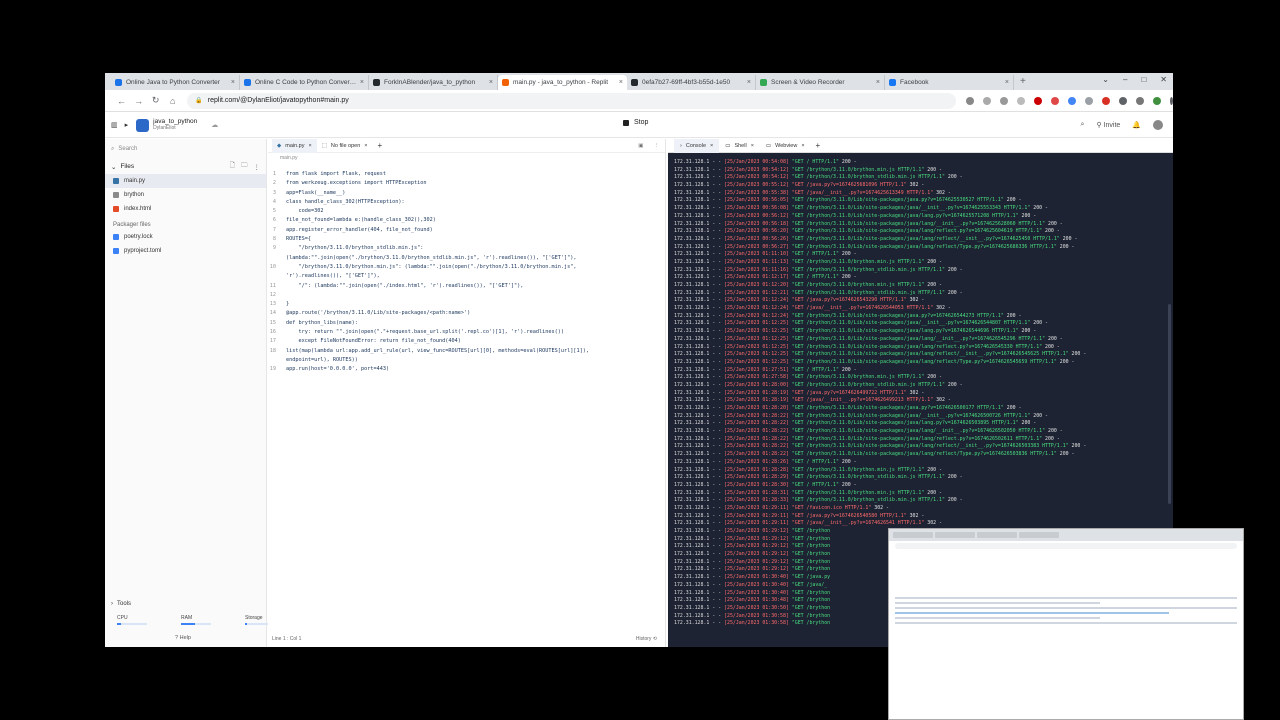  I want to click on file-item: pyproject.toml, so click(185, 251).